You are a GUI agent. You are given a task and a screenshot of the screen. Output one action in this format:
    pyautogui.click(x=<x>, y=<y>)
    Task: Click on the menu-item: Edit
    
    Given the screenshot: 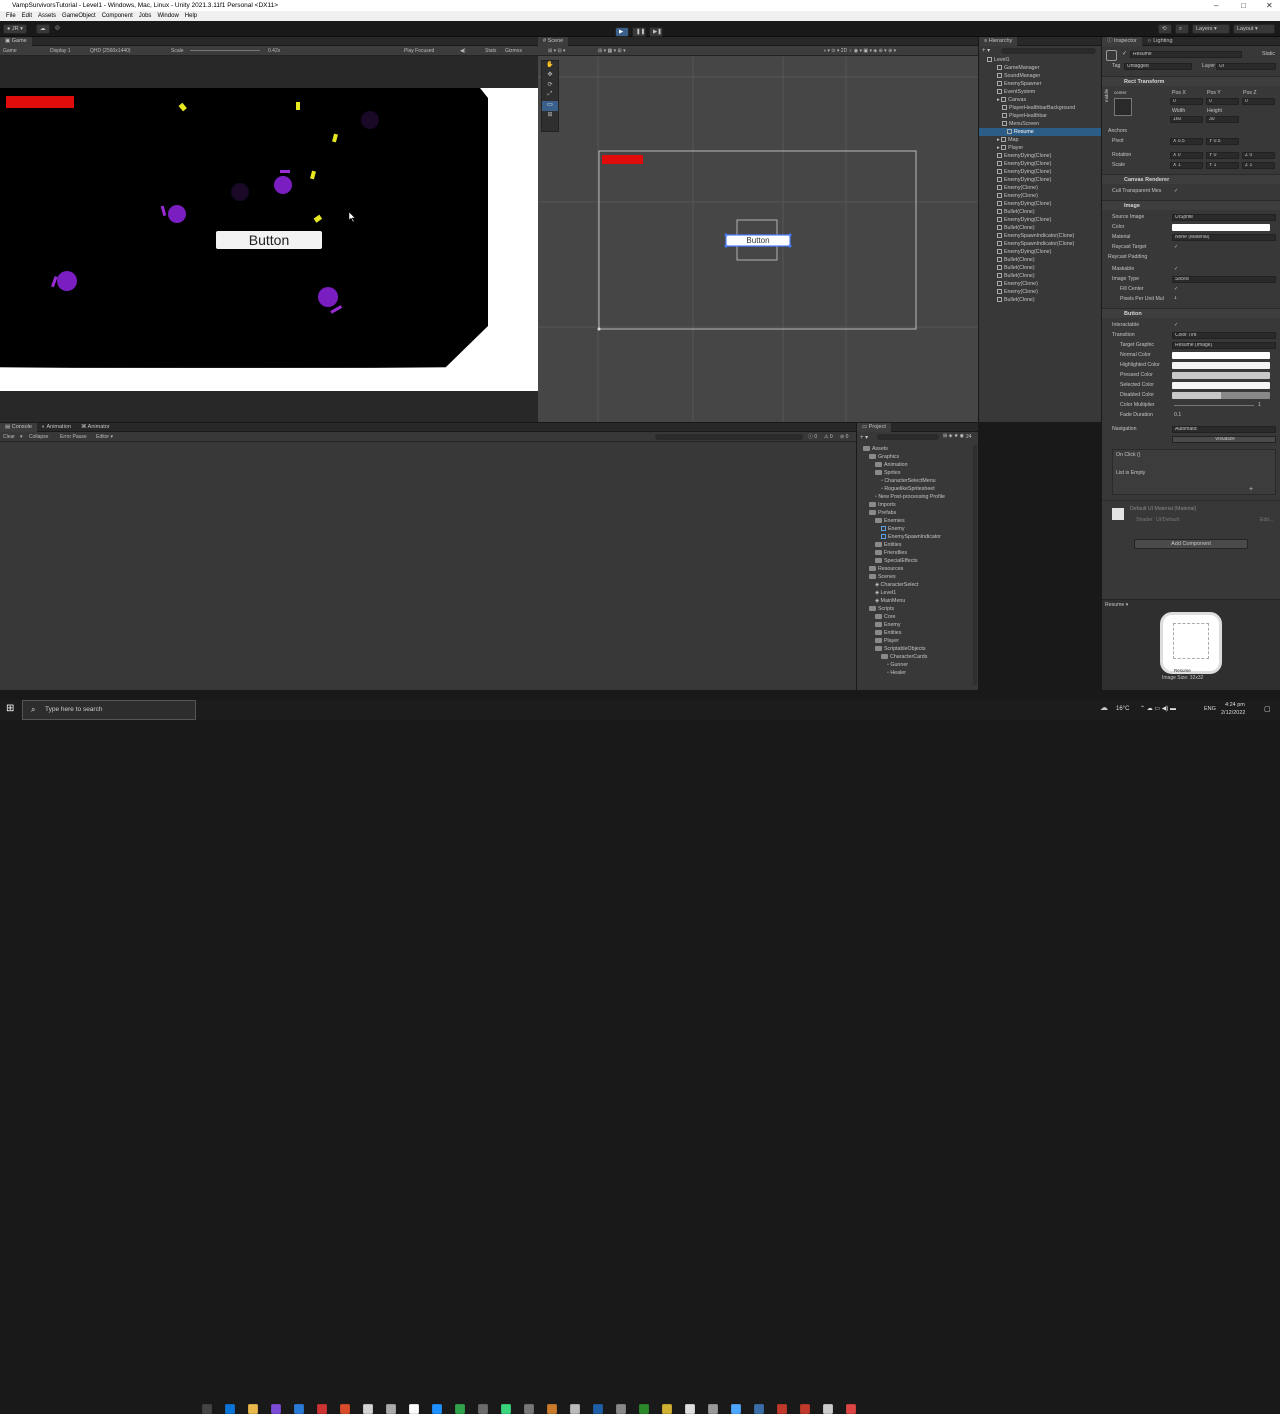 What is the action you would take?
    pyautogui.click(x=27, y=16)
    